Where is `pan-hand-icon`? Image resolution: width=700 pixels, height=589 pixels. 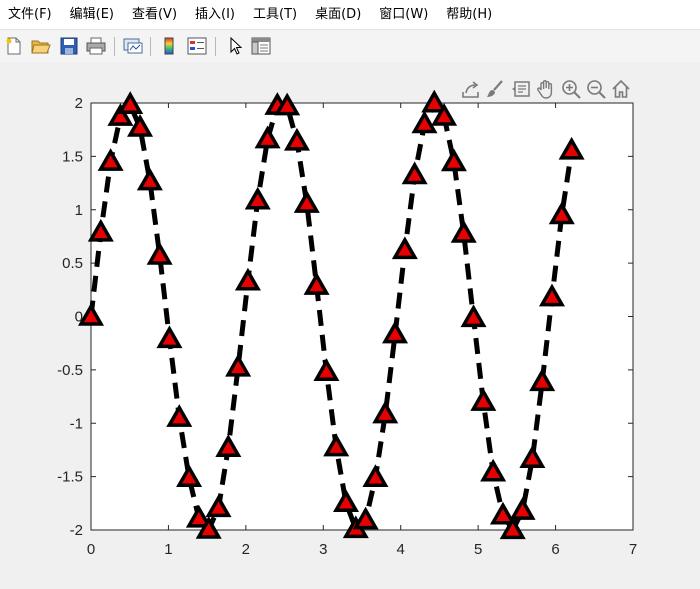 pan-hand-icon is located at coordinates (546, 89).